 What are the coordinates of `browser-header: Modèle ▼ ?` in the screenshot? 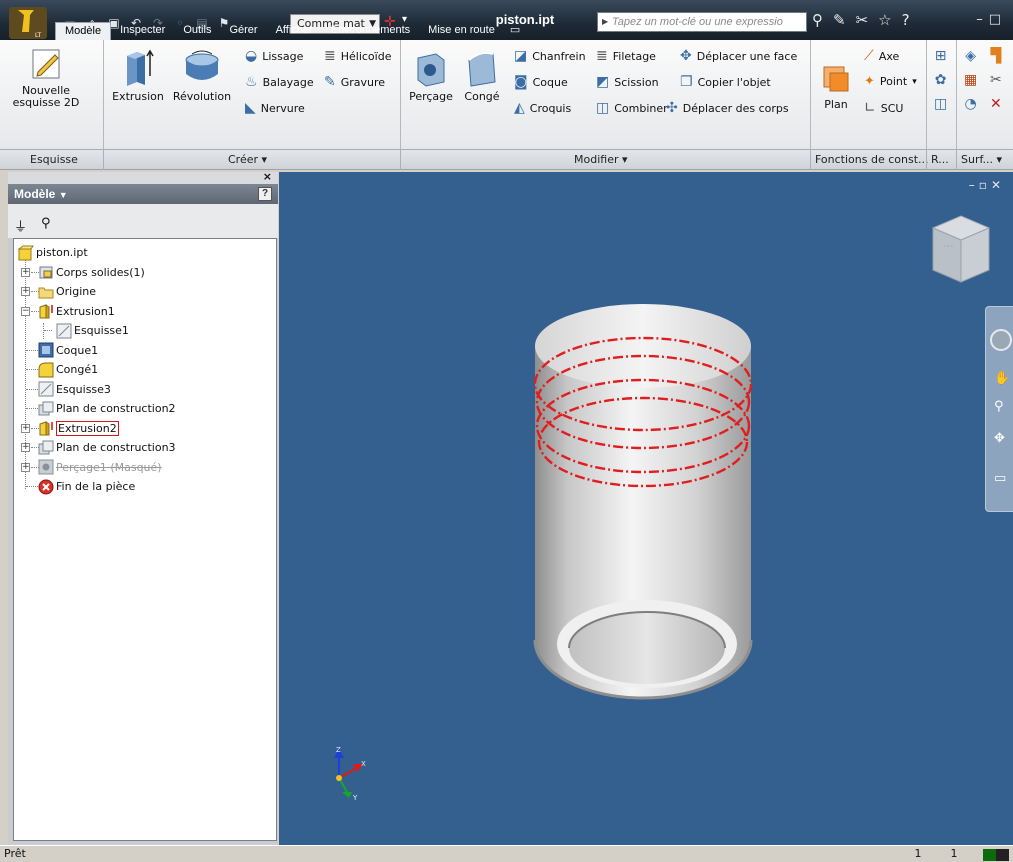 It's located at (143, 194).